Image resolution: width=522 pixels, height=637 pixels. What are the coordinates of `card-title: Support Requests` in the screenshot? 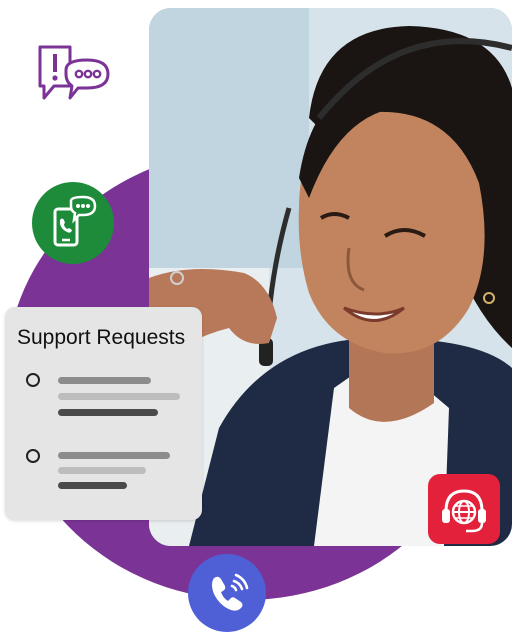 It's located at (101, 337).